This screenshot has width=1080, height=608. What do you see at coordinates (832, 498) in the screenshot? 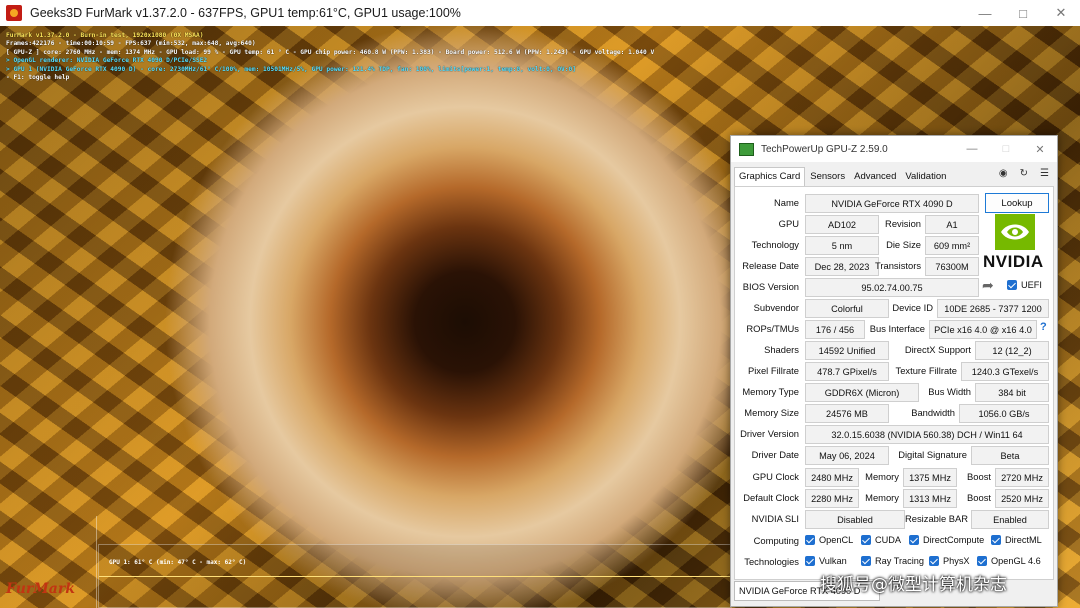
I see `default-clock-field: 2280 MHz` at bounding box center [832, 498].